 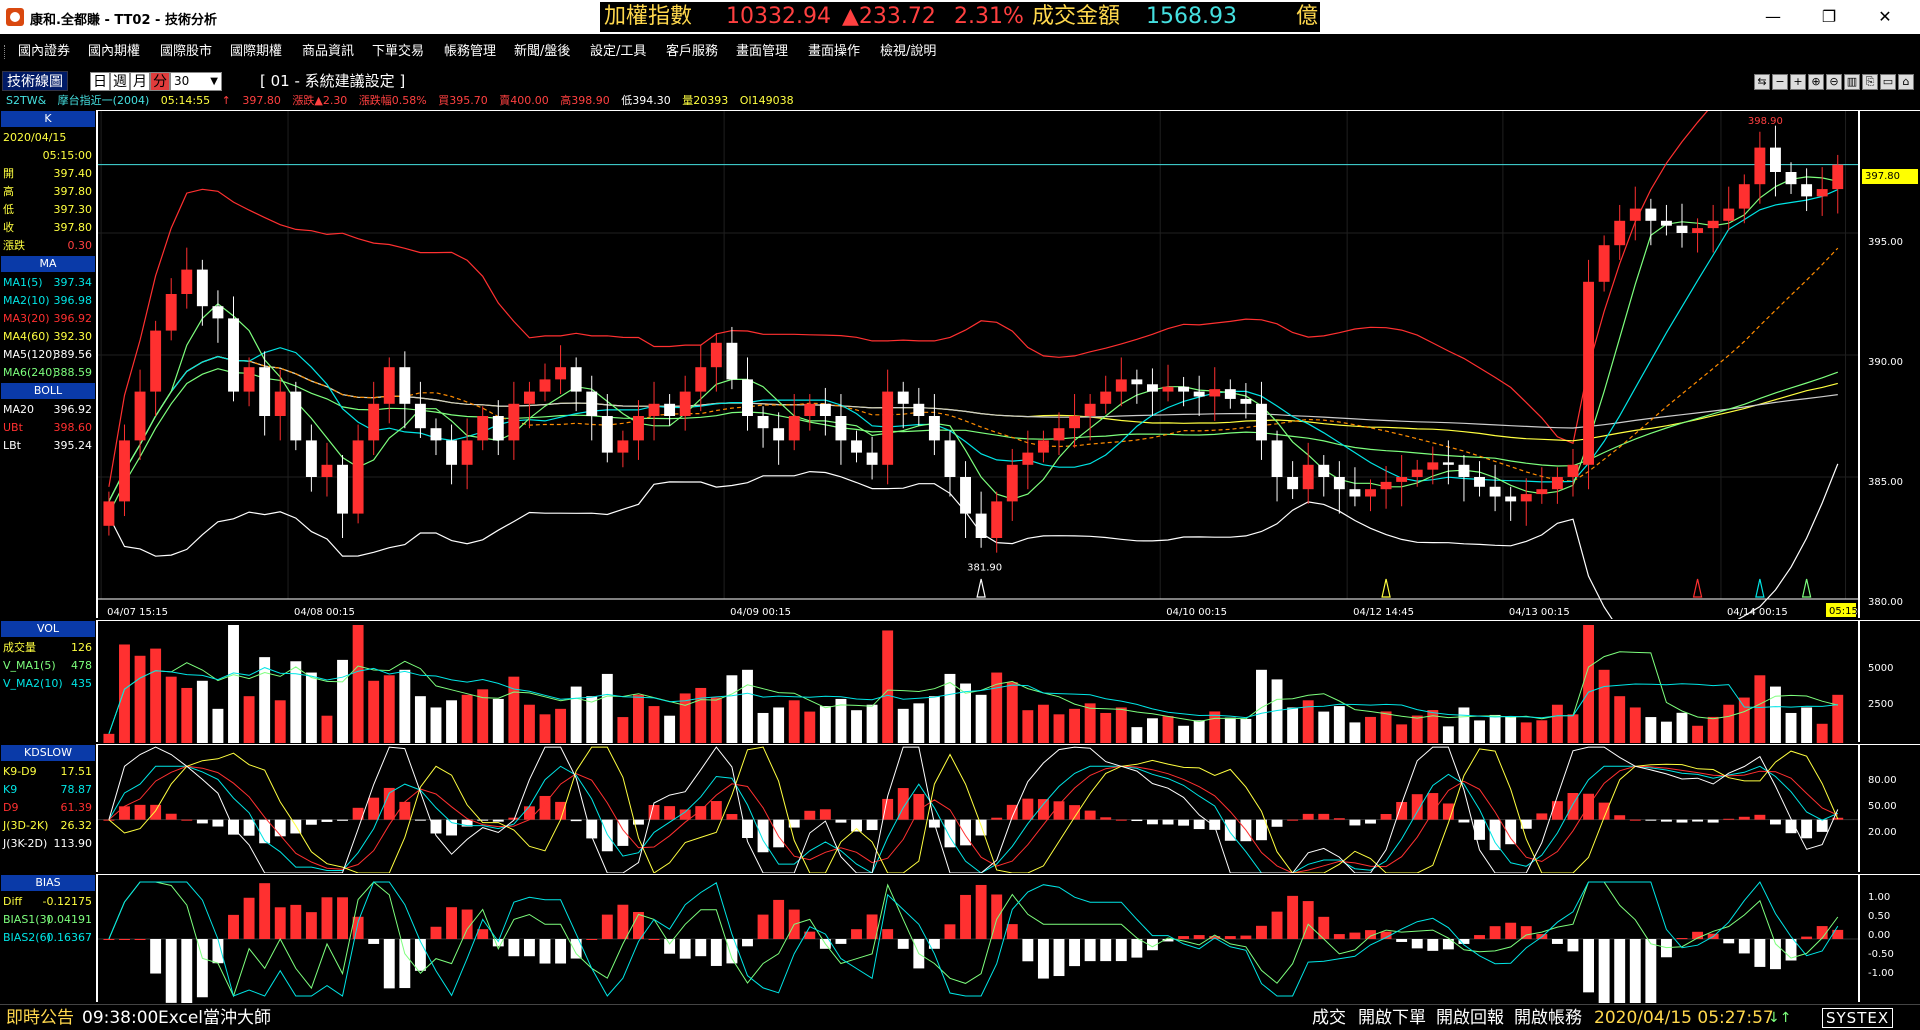 I want to click on tool-zoom-out-icon: ⊖, so click(x=1834, y=82).